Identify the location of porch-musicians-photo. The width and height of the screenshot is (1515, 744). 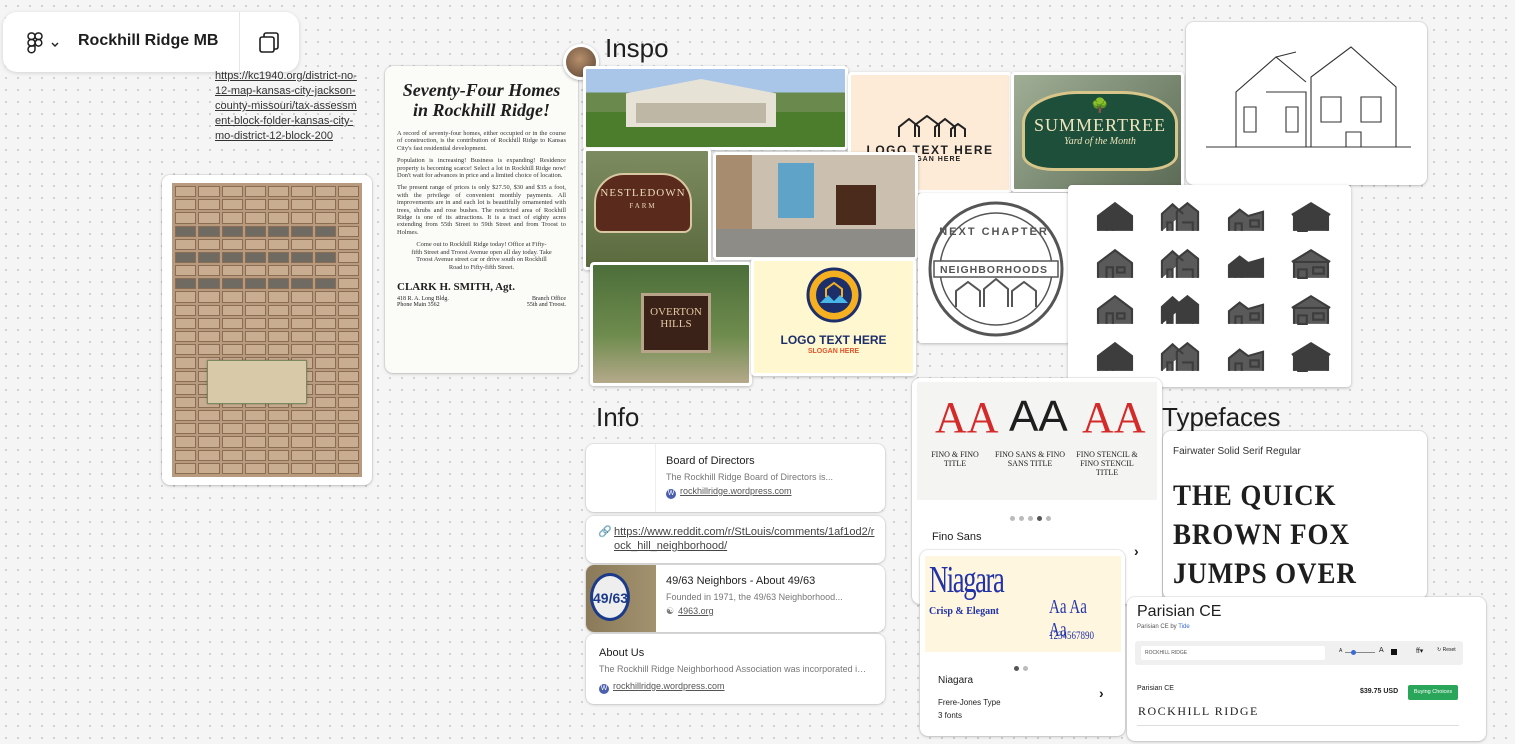
(815, 206).